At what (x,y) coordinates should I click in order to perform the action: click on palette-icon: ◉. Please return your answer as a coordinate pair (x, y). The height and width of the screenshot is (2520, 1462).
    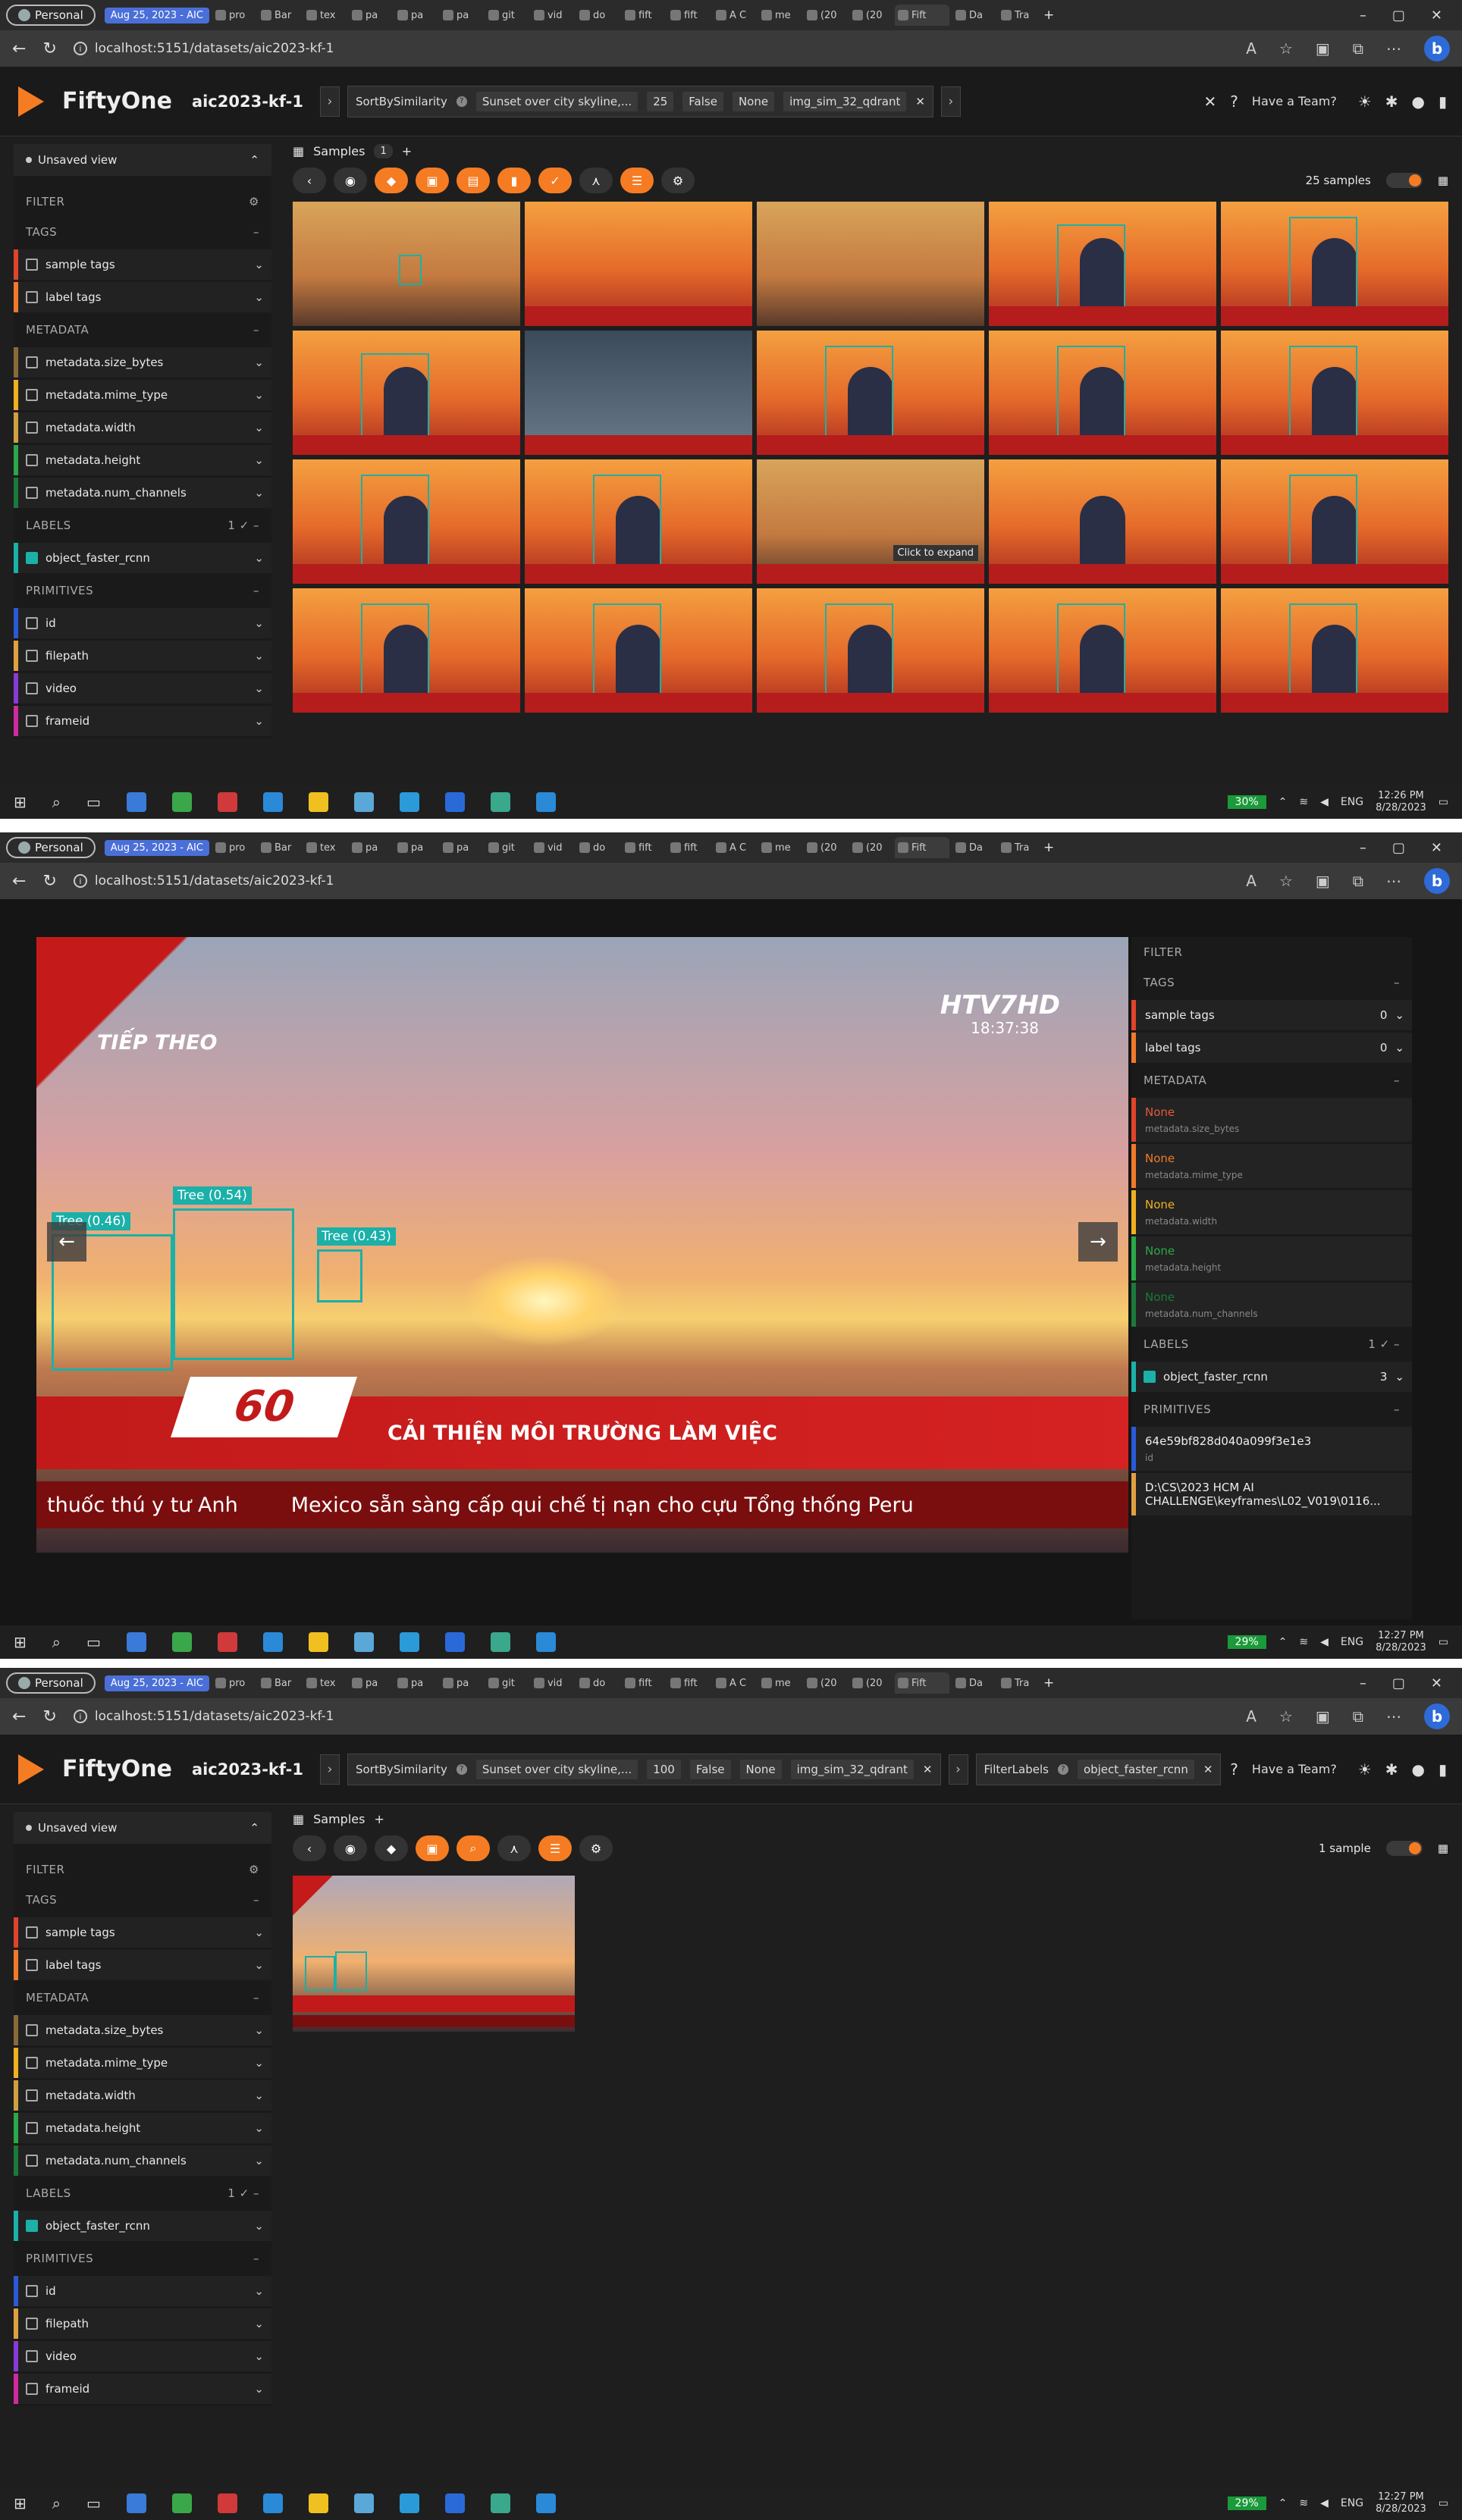
    Looking at the image, I should click on (350, 180).